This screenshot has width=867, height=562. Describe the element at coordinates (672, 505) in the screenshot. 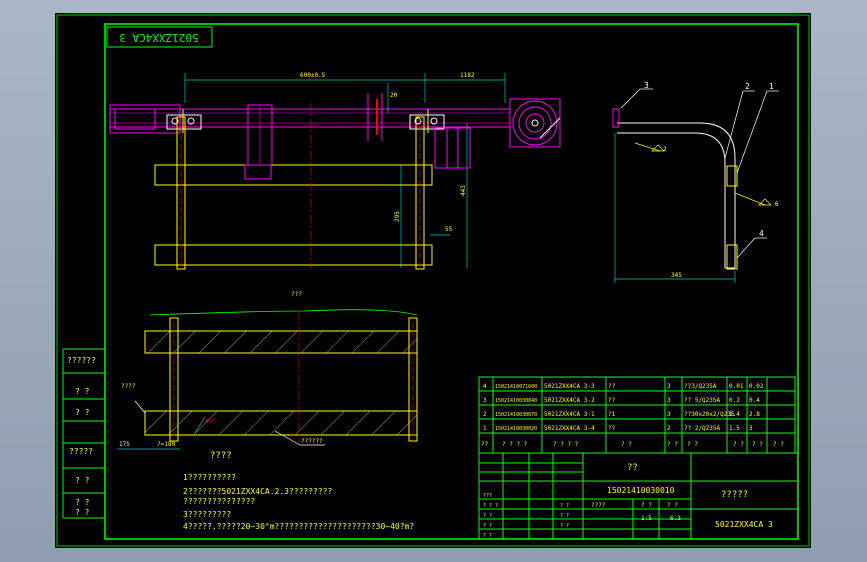

I see `title-col-b: ? ?` at that location.